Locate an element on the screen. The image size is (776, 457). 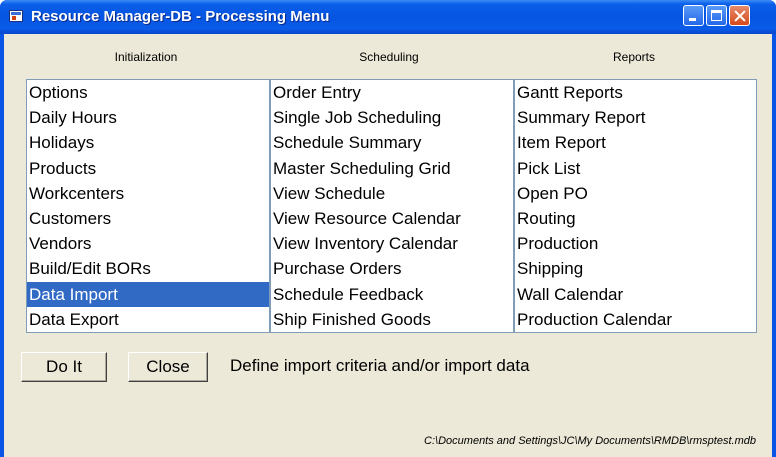
column-header-scheduling: Scheduling is located at coordinates (389, 57).